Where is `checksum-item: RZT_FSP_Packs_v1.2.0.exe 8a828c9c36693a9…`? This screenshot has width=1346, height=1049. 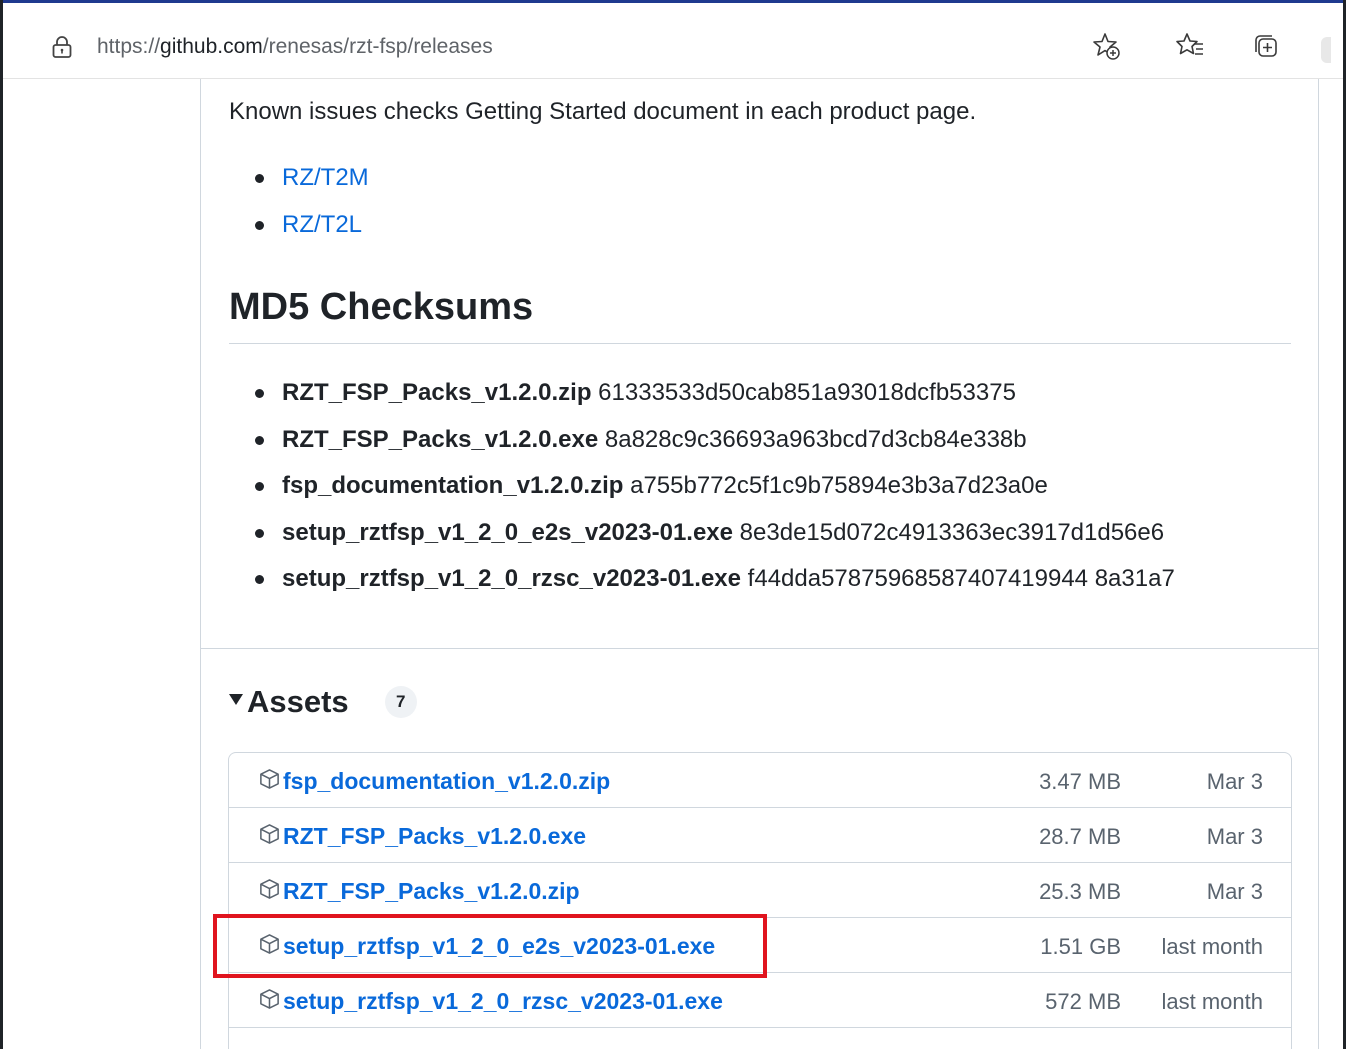 checksum-item: RZT_FSP_Packs_v1.2.0.exe 8a828c9c36693a9… is located at coordinates (712, 447).